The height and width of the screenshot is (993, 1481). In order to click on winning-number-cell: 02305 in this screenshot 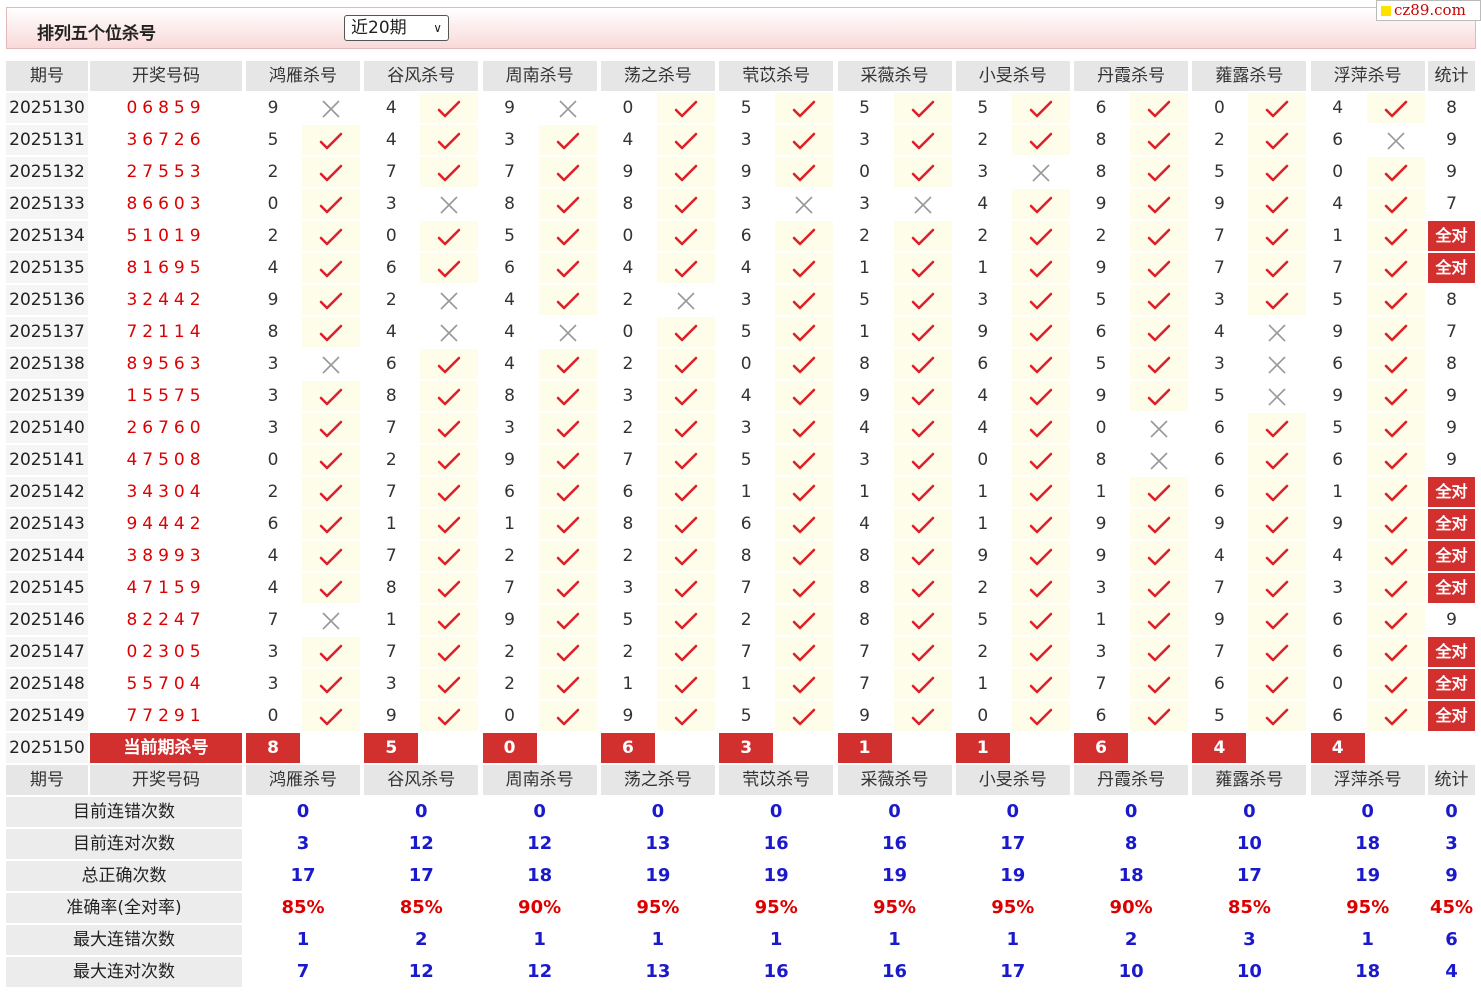, I will do `click(166, 652)`.